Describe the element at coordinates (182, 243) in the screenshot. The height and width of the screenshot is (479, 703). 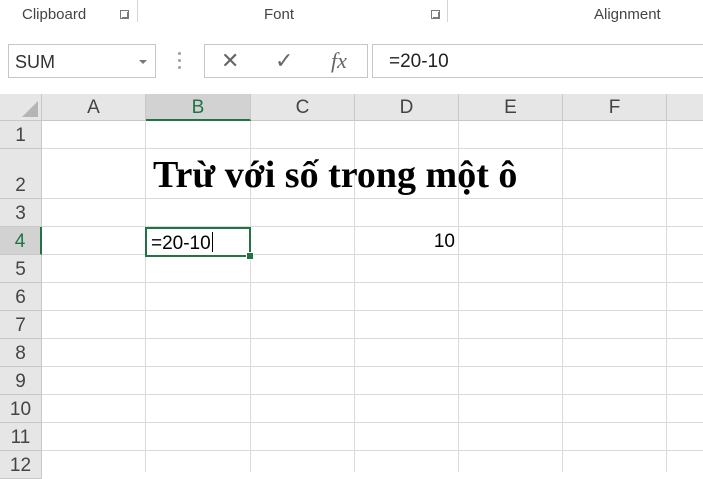
I see `cell-b4-value: =20-10` at that location.